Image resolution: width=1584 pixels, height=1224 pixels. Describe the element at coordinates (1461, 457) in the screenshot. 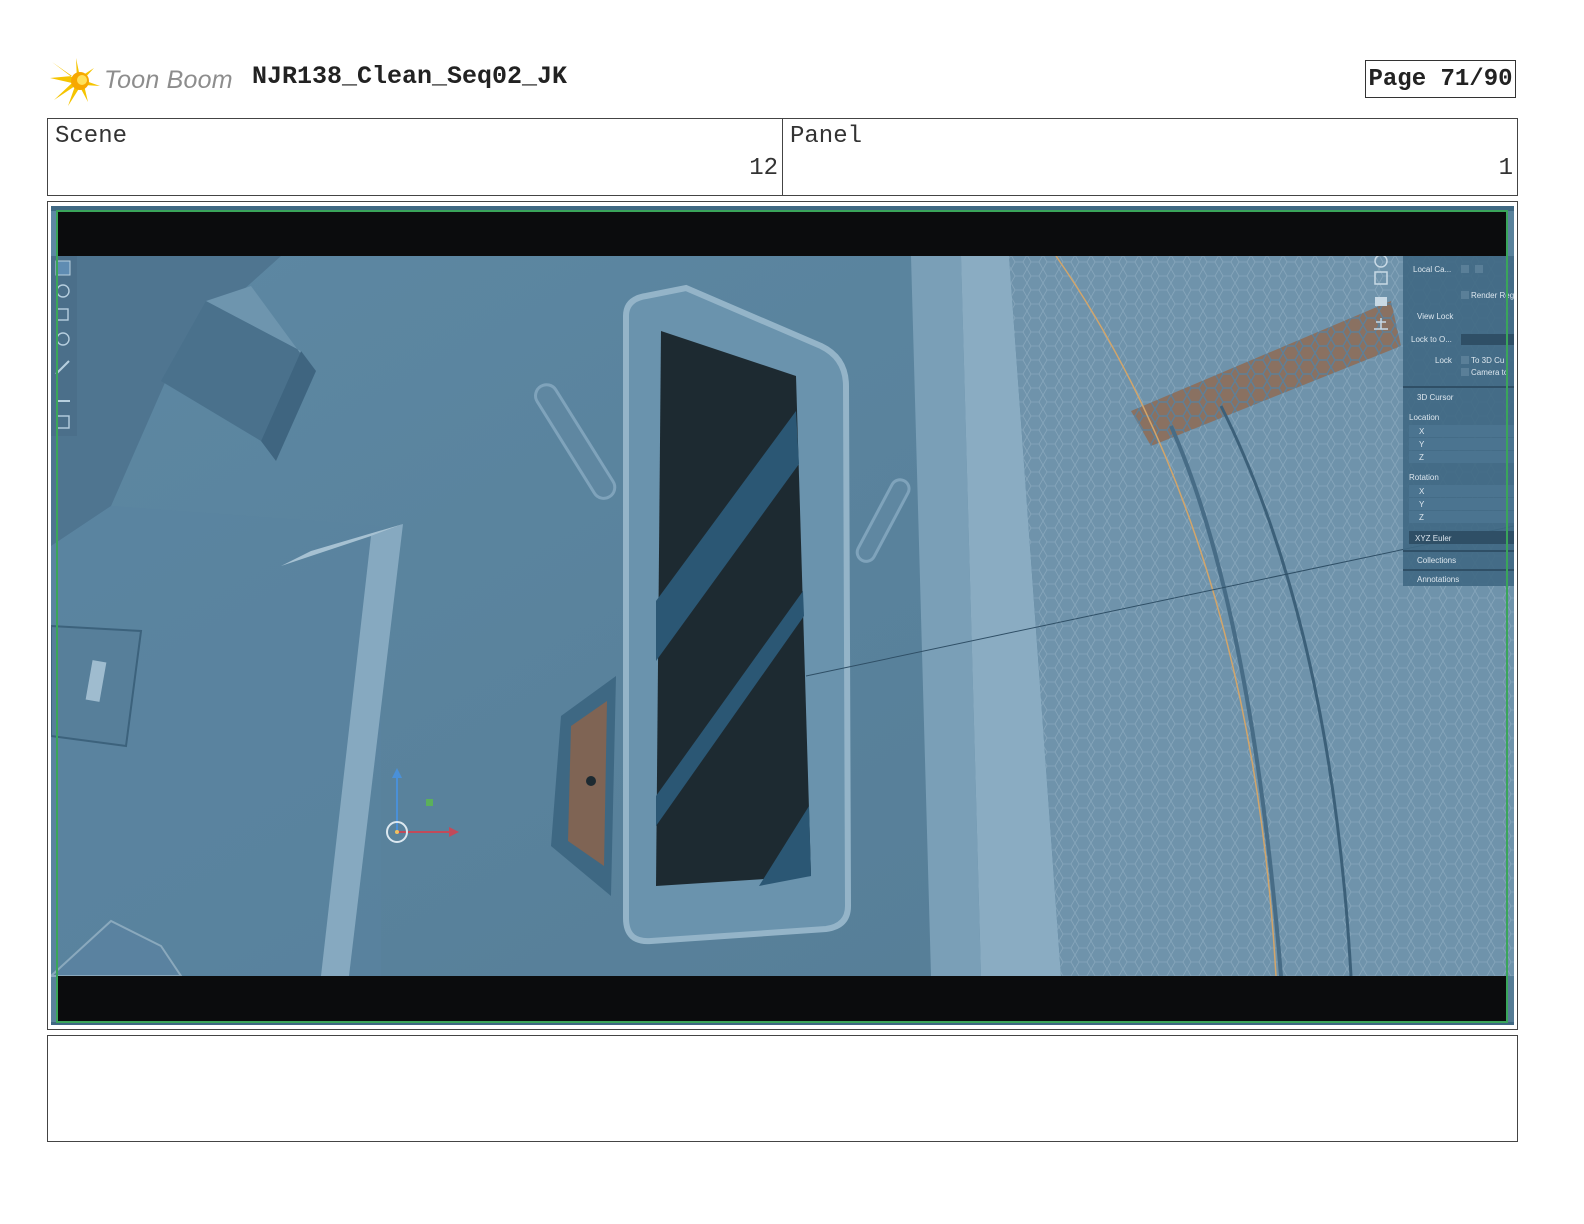

I see `location-z-field` at that location.